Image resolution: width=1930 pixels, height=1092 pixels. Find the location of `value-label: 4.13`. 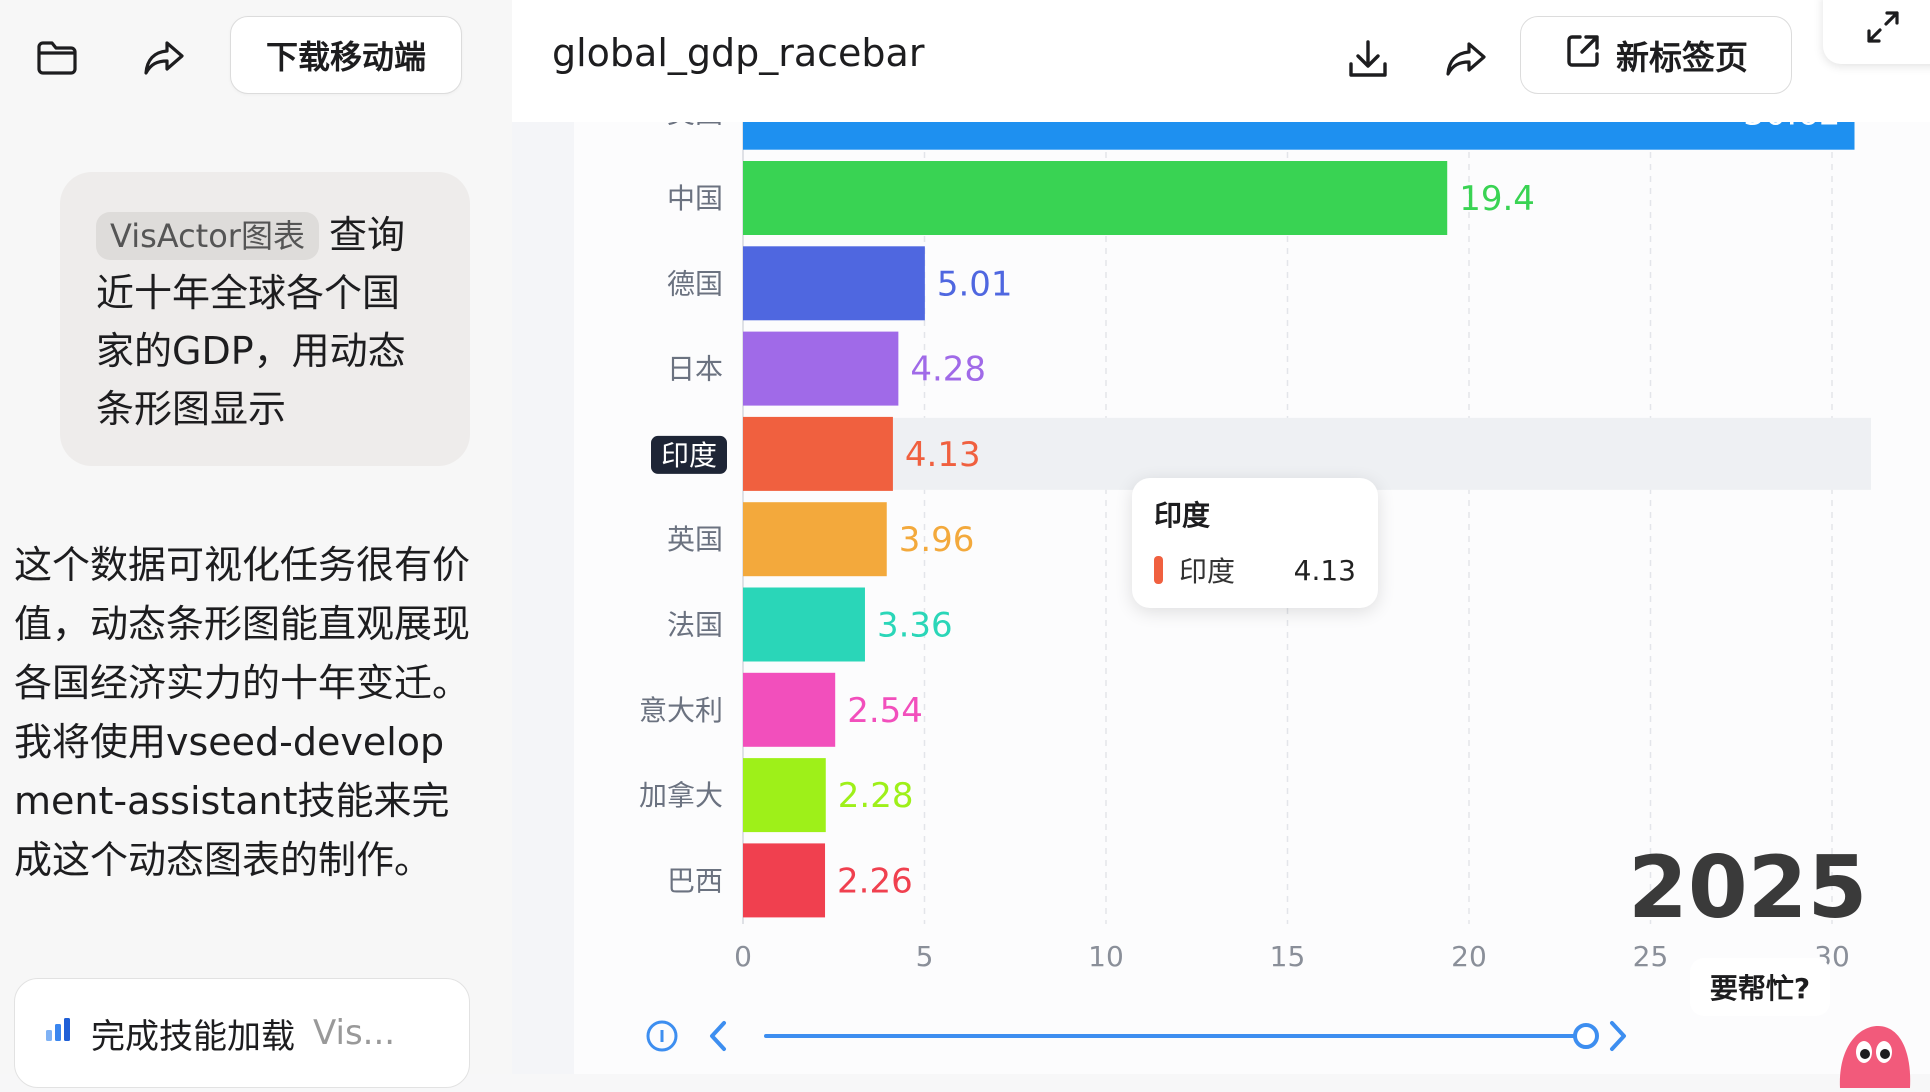

value-label: 4.13 is located at coordinates (943, 455).